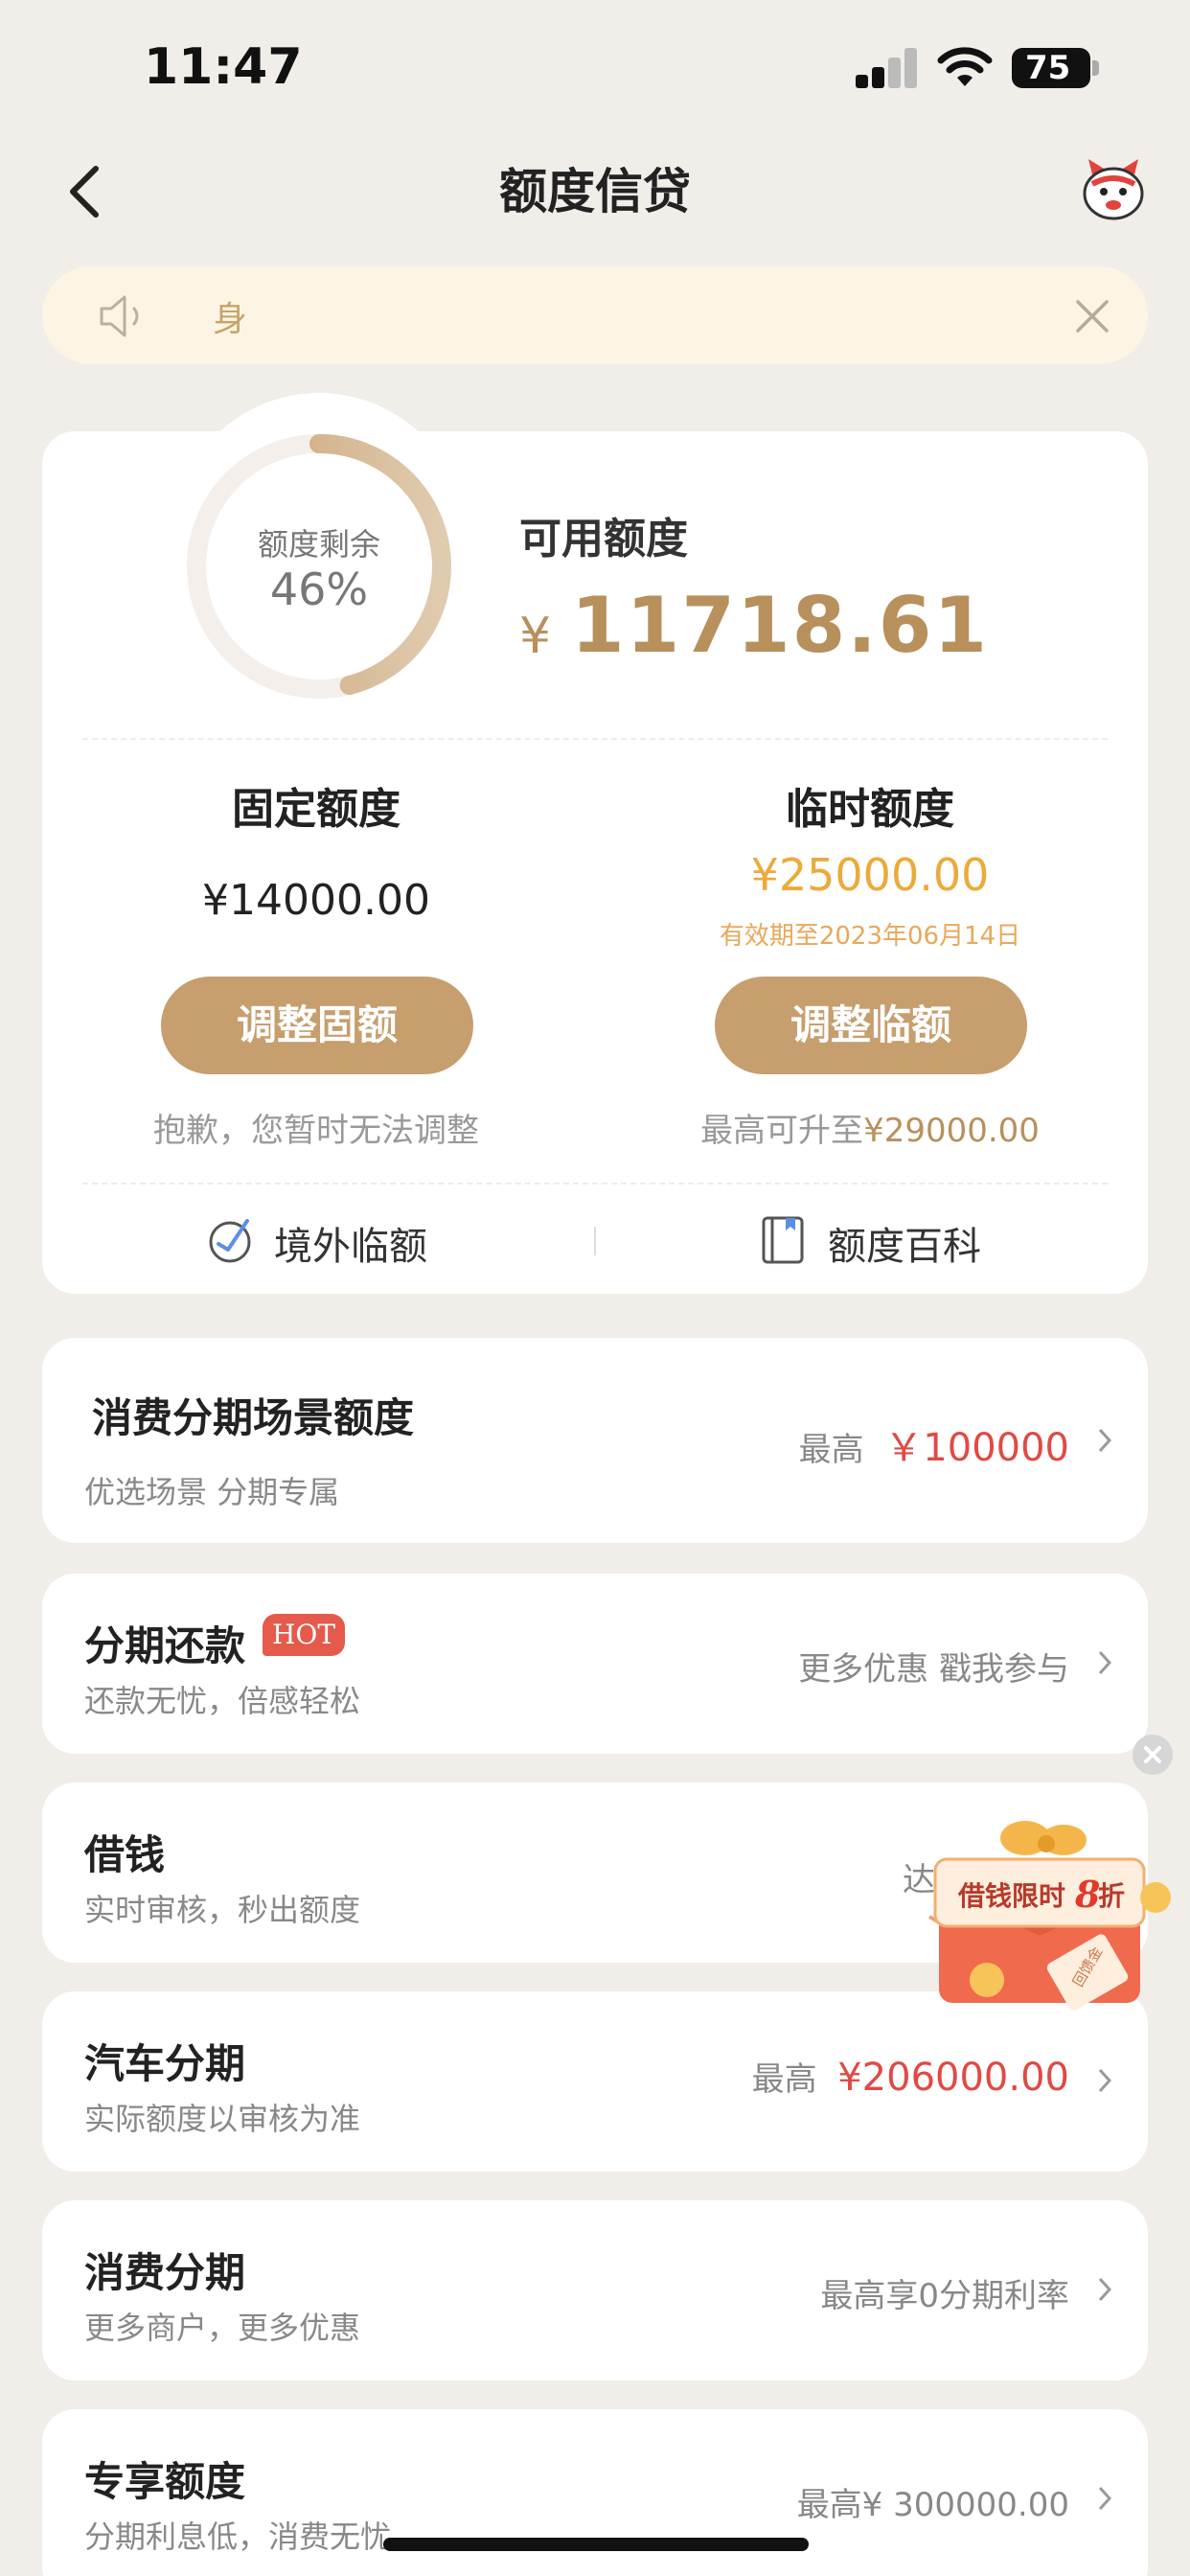 Image resolution: width=1190 pixels, height=2576 pixels. I want to click on borrow-discount-promo: 借钱限时 8 折 回馈金, so click(1050, 1916).